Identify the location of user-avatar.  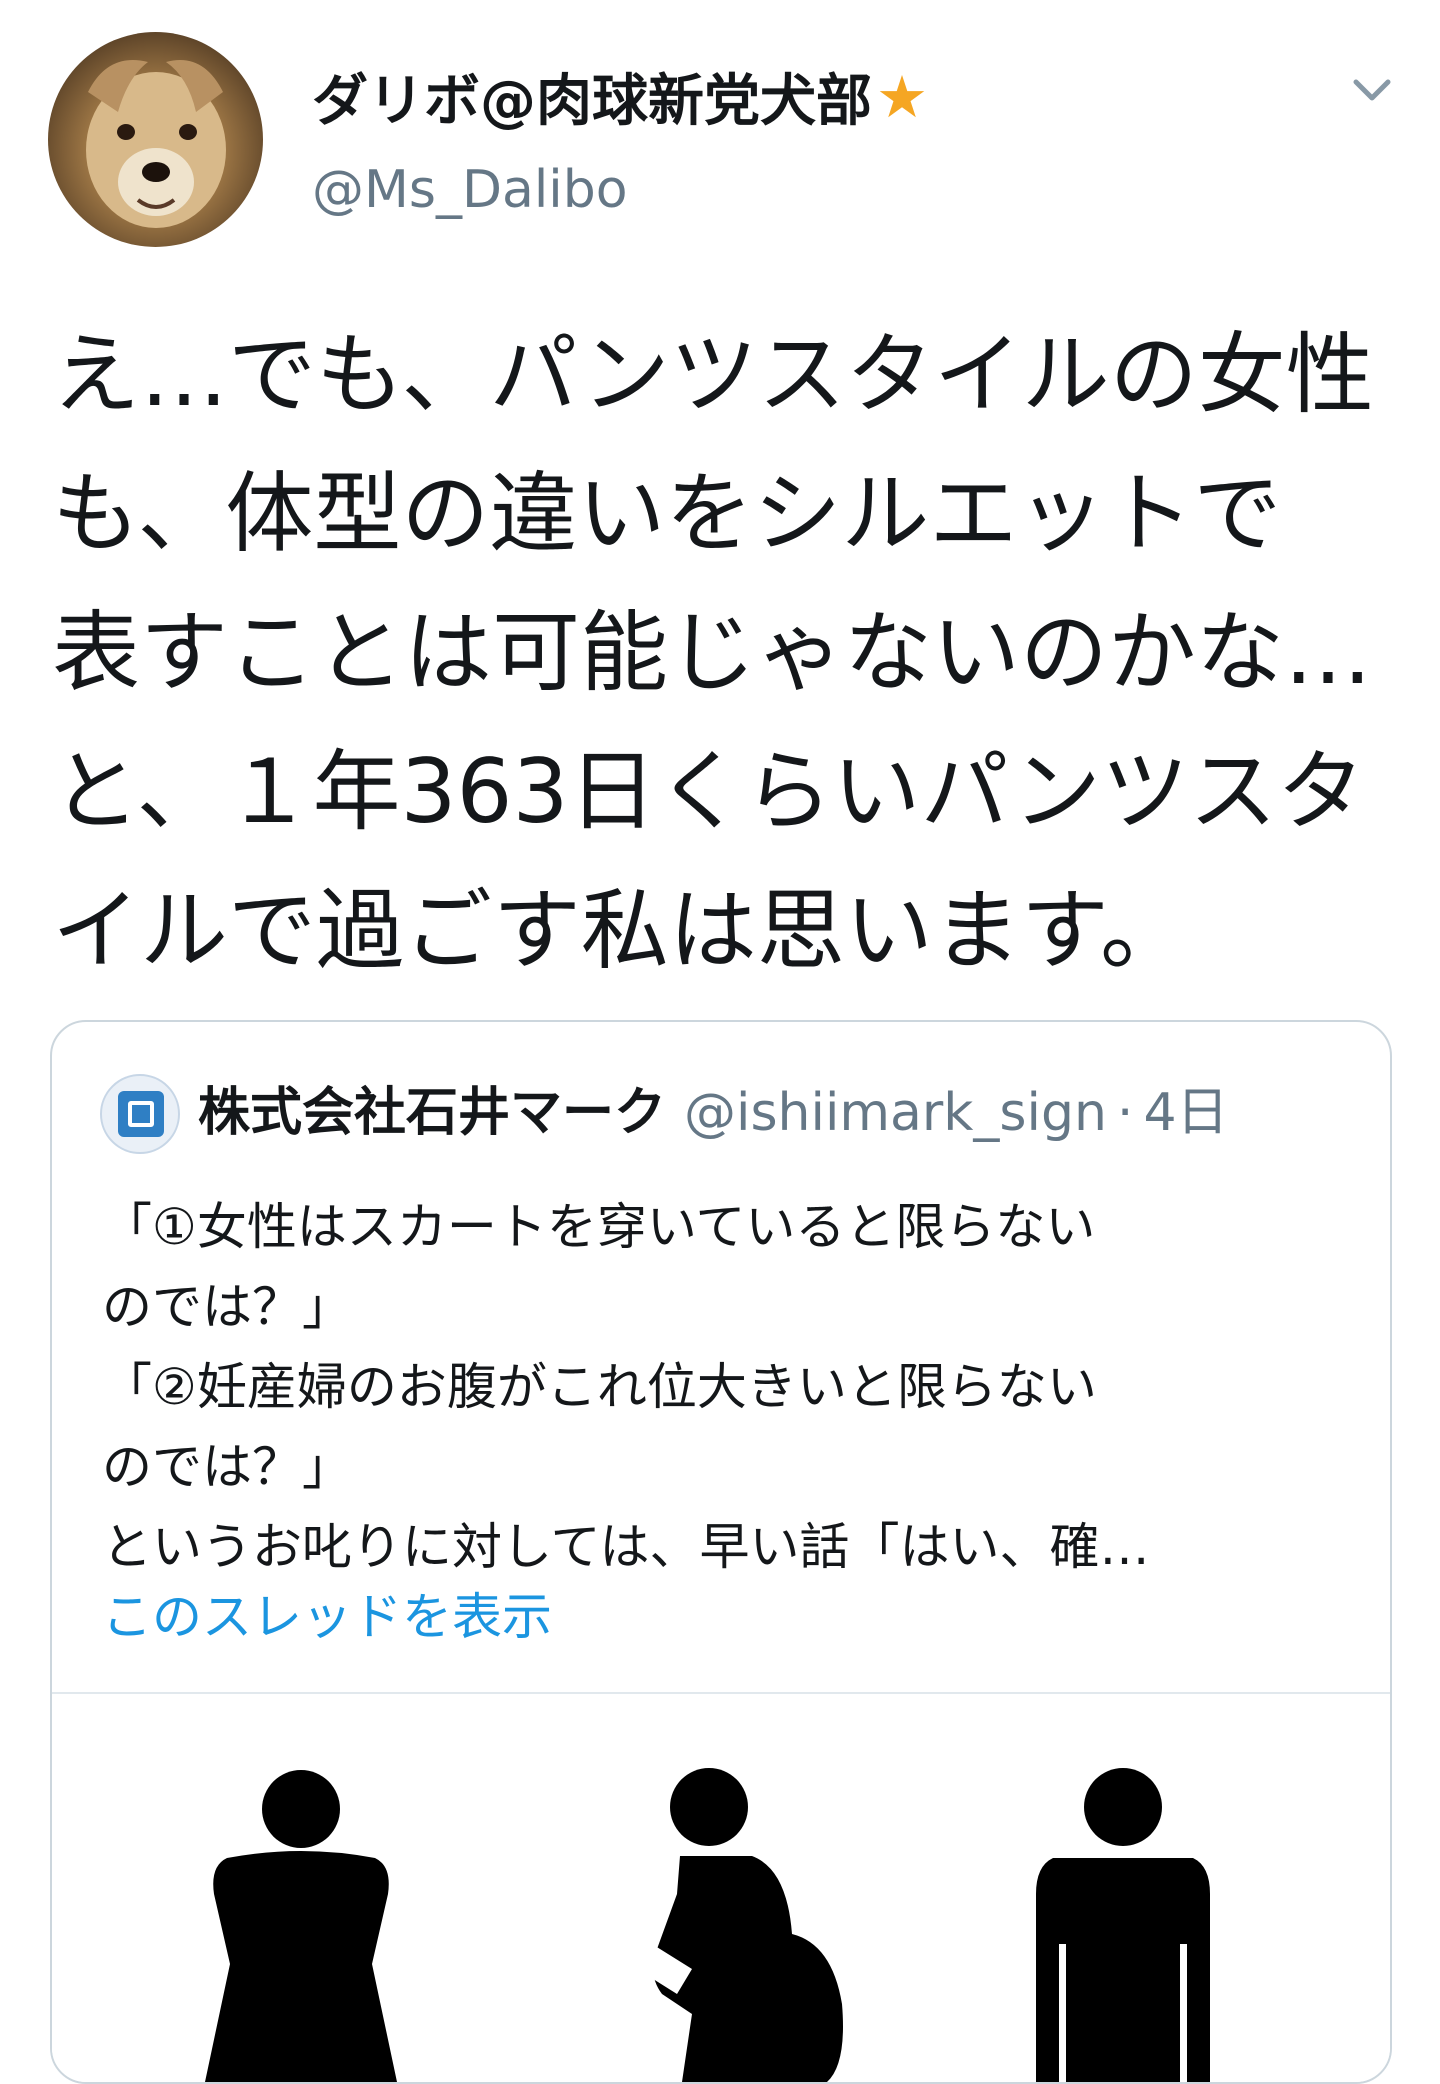
(155, 139).